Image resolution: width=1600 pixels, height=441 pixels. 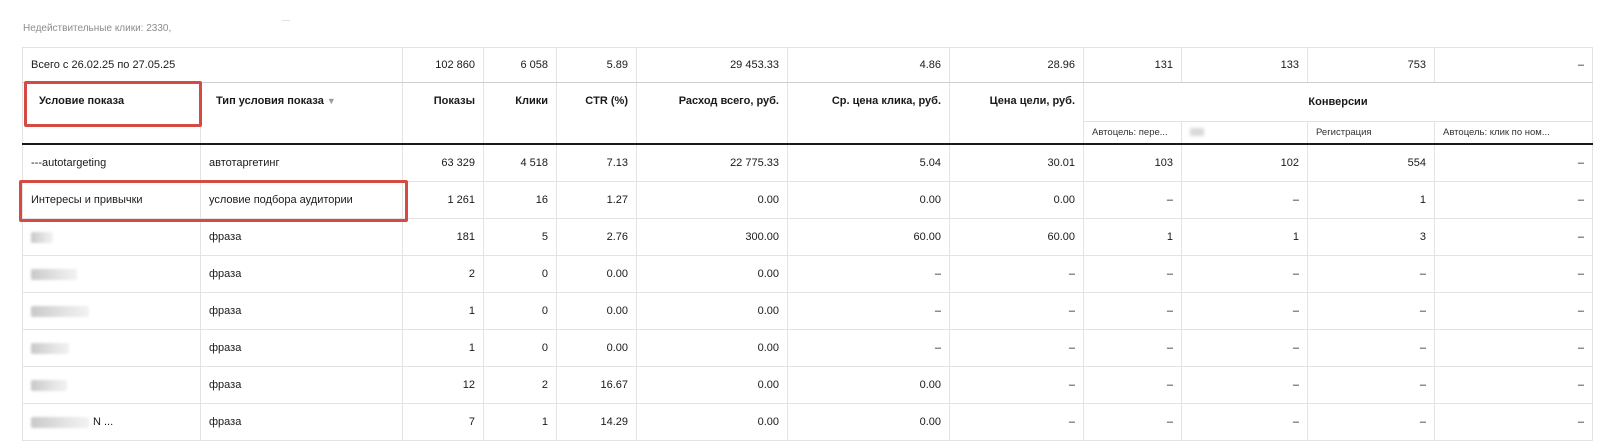 What do you see at coordinates (1016, 162) in the screenshot?
I see `cell-goal-price: 30.01` at bounding box center [1016, 162].